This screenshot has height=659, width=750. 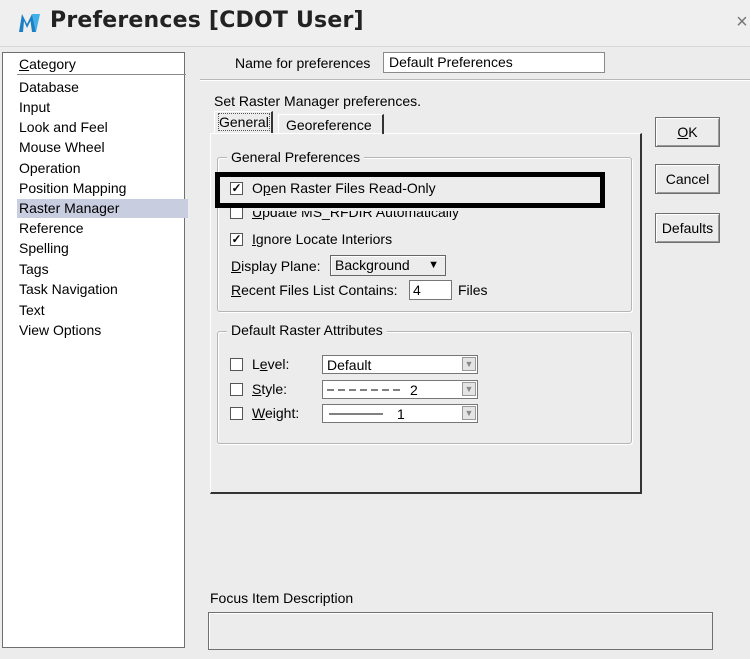 What do you see at coordinates (314, 290) in the screenshot?
I see `recent-files-label: Recent Files List Contains:` at bounding box center [314, 290].